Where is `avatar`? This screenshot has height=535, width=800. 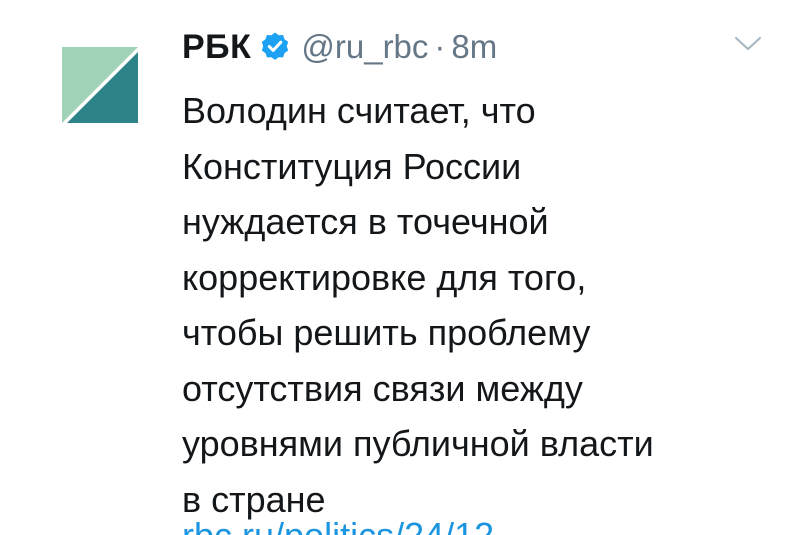 avatar is located at coordinates (100, 85).